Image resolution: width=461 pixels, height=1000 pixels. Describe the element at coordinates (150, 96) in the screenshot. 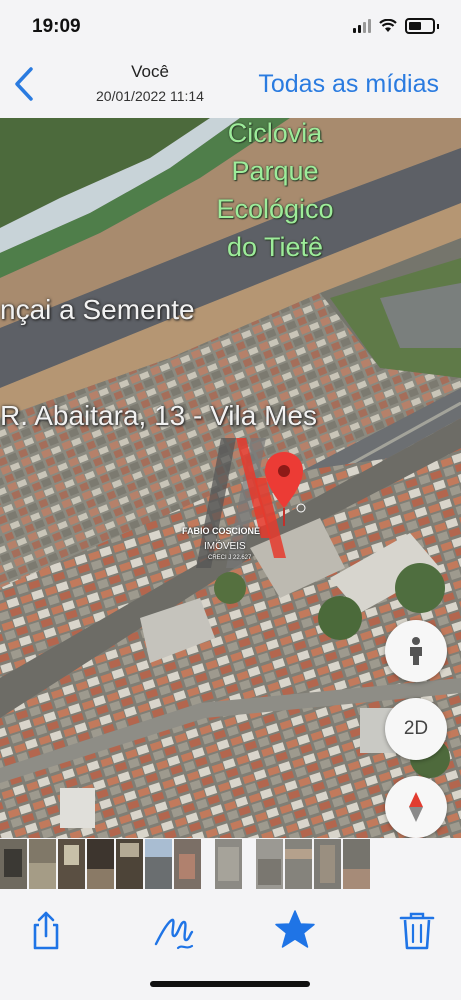

I see `nav-subtitle: 20/01/2022 11:14` at that location.